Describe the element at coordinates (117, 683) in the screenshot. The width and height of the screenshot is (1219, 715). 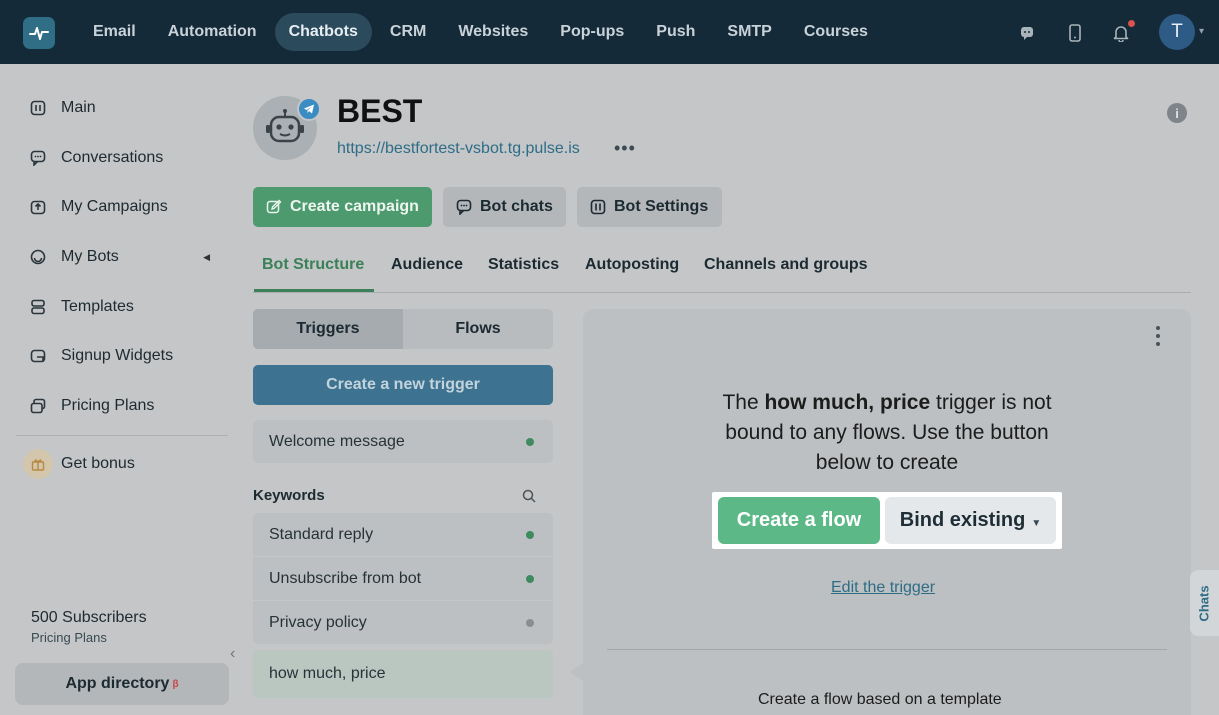
I see `app-directory-label: App directory` at that location.